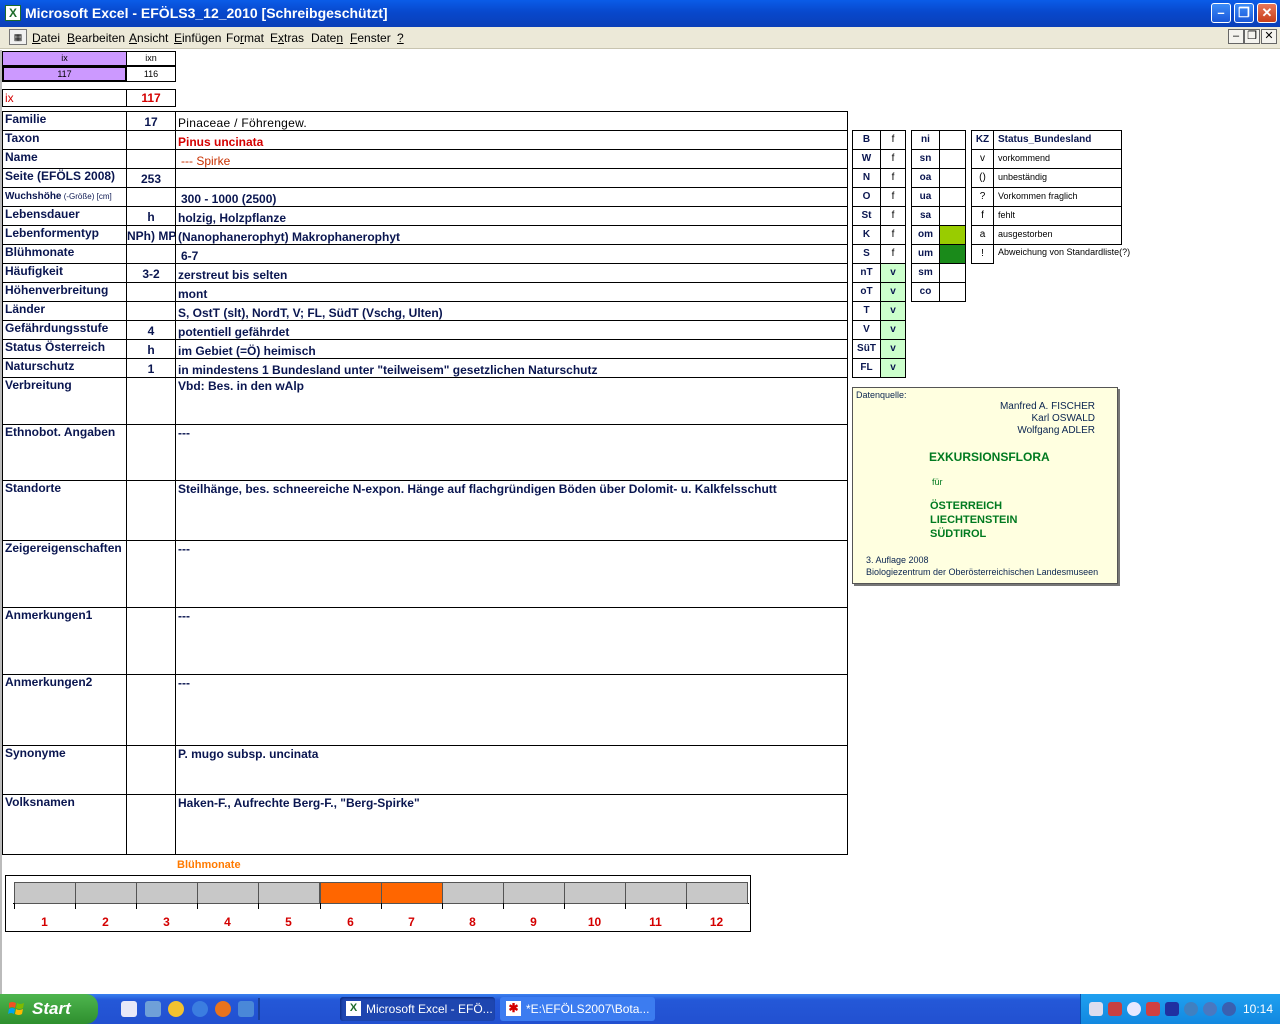 This screenshot has width=1280, height=1024. Describe the element at coordinates (866, 159) in the screenshot. I see `state-code-w: W` at that location.